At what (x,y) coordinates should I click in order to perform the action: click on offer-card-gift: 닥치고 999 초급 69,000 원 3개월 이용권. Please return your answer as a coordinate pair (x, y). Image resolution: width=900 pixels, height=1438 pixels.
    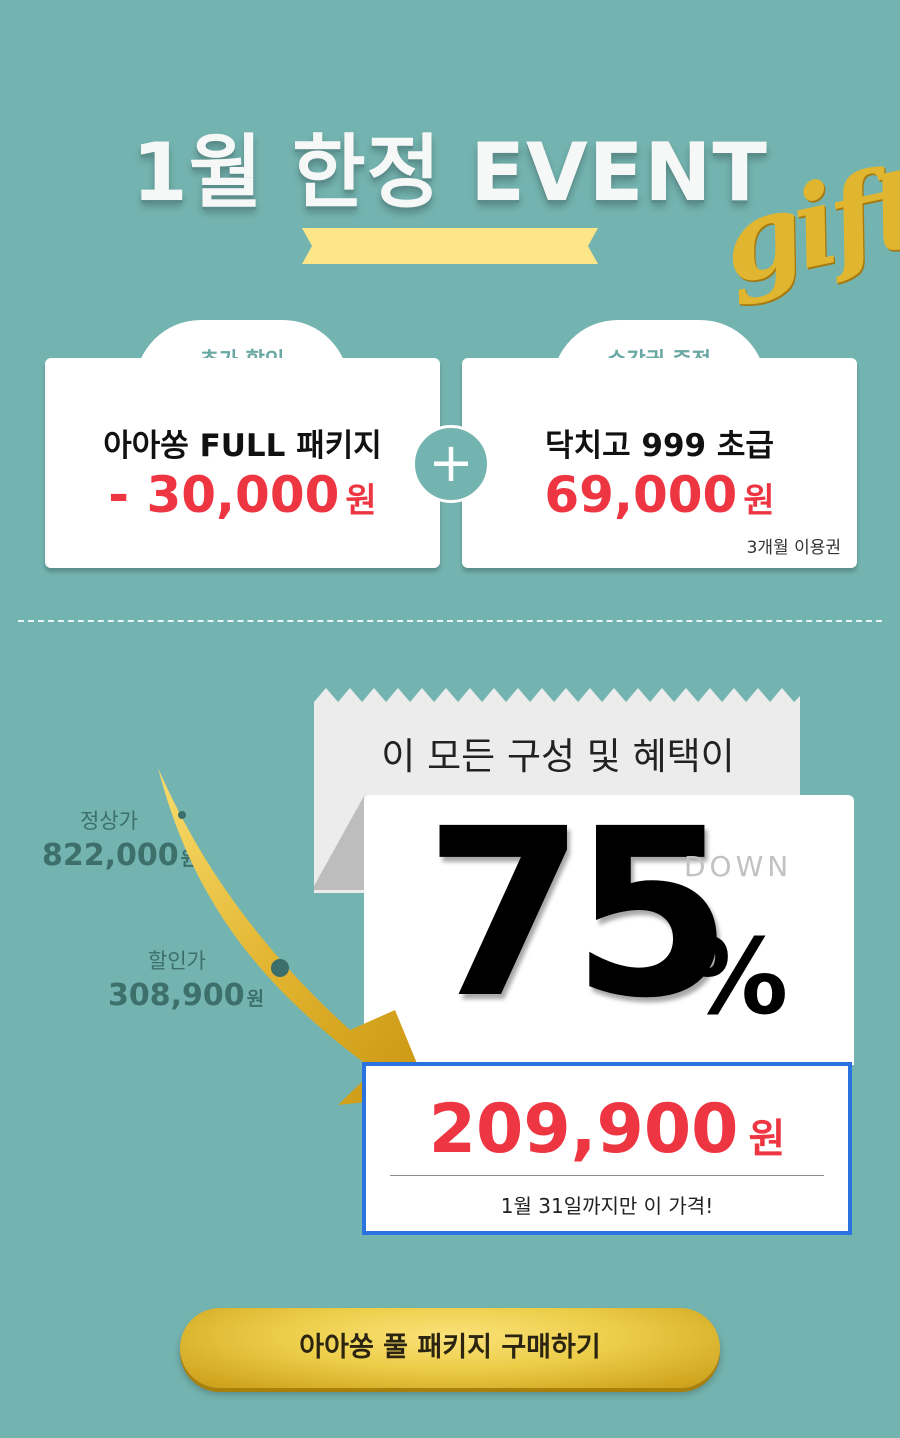
    Looking at the image, I should click on (659, 463).